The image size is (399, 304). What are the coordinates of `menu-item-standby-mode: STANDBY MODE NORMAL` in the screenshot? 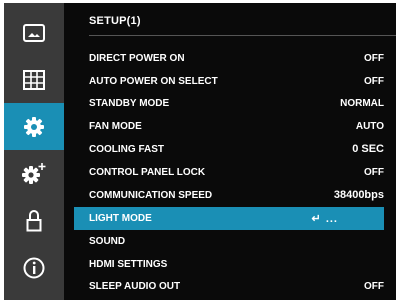 It's located at (229, 104).